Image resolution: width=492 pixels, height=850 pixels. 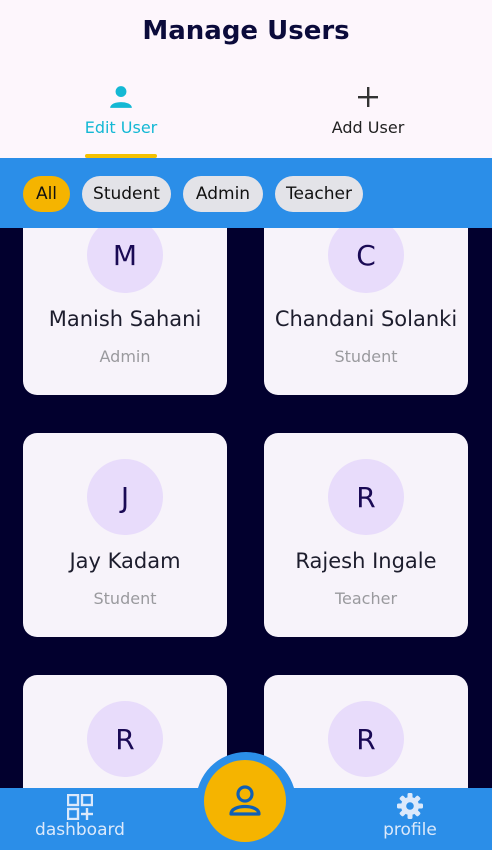 I want to click on user-card: C Chandani Solanki Student, so click(x=366, y=311).